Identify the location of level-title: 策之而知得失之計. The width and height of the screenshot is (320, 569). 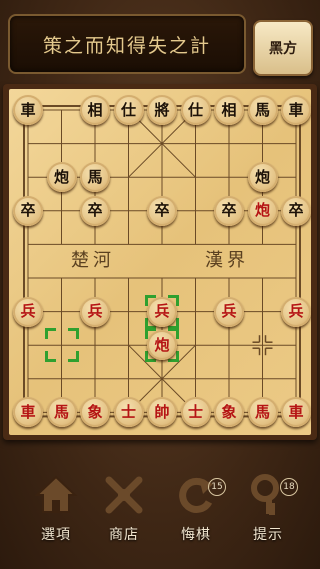
(126, 45).